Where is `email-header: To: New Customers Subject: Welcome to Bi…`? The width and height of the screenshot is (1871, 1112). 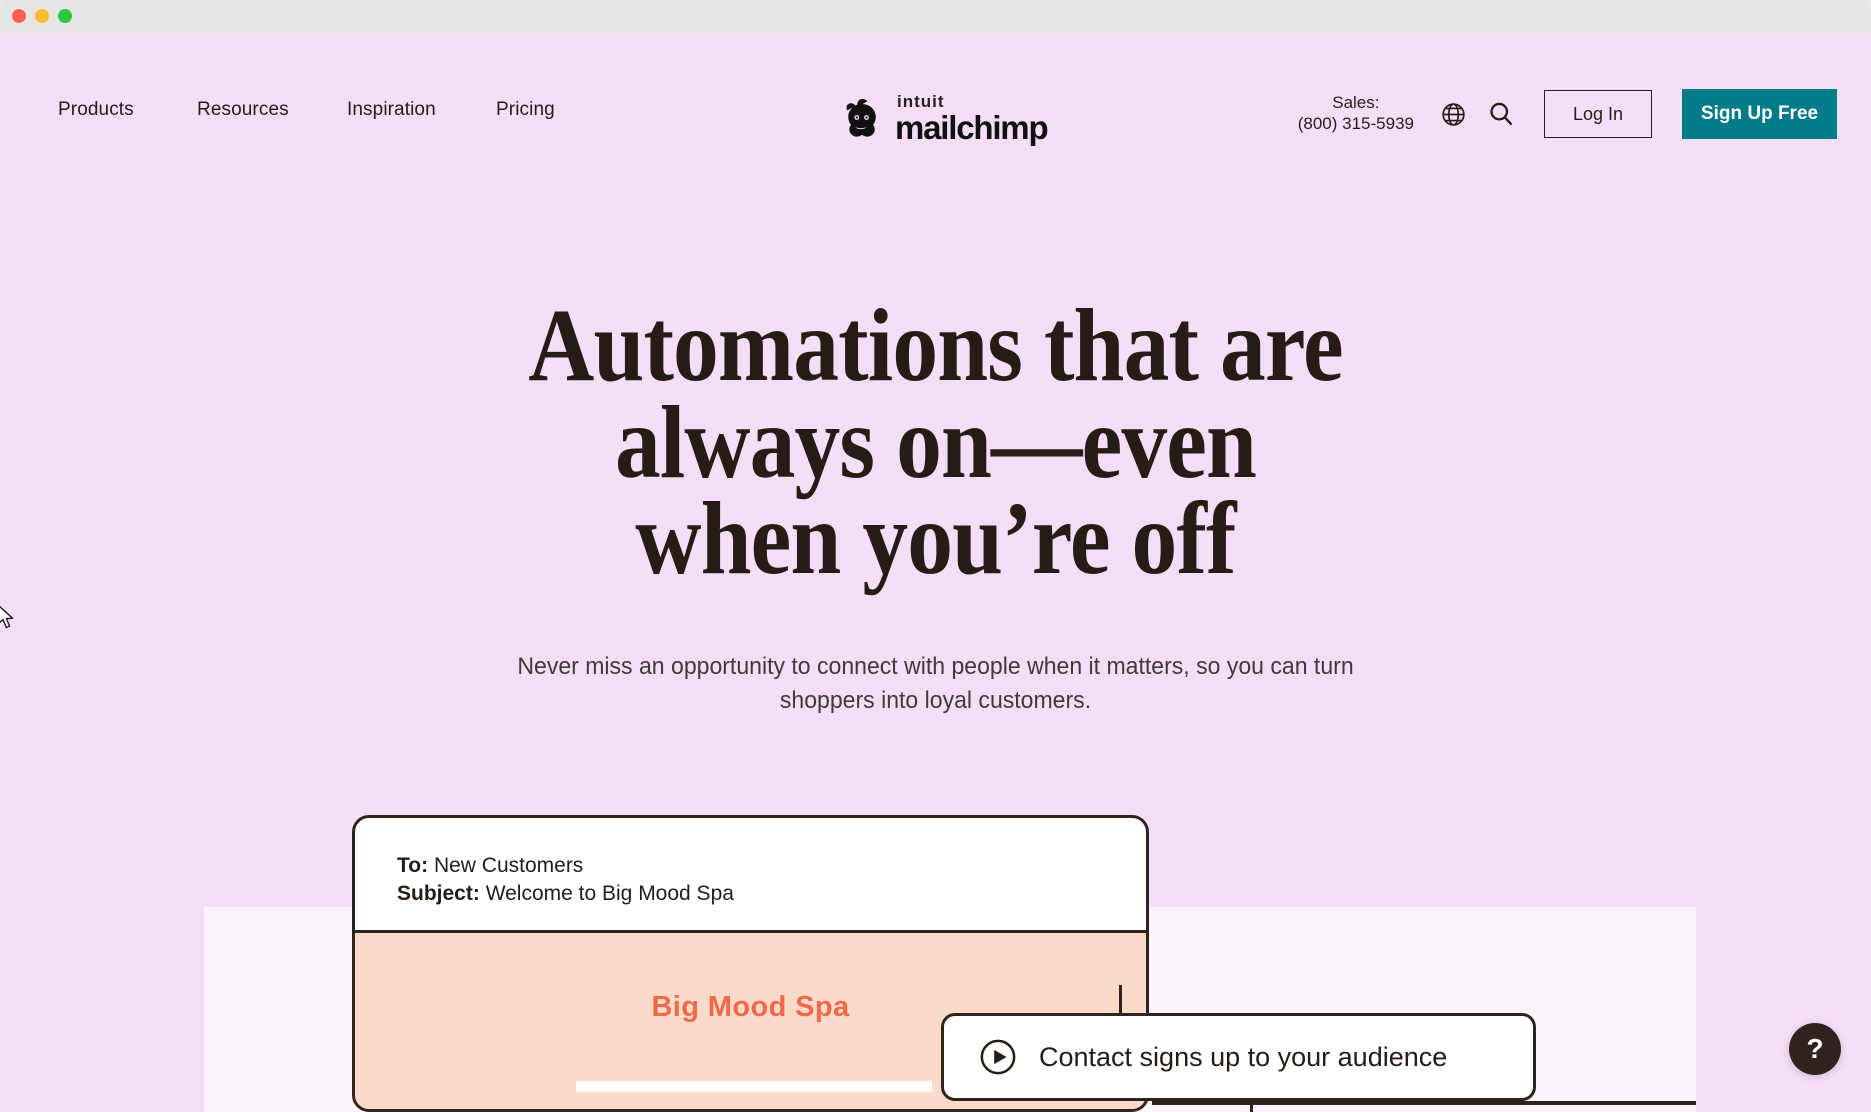 email-header: To: New Customers Subject: Welcome to Bi… is located at coordinates (750, 863).